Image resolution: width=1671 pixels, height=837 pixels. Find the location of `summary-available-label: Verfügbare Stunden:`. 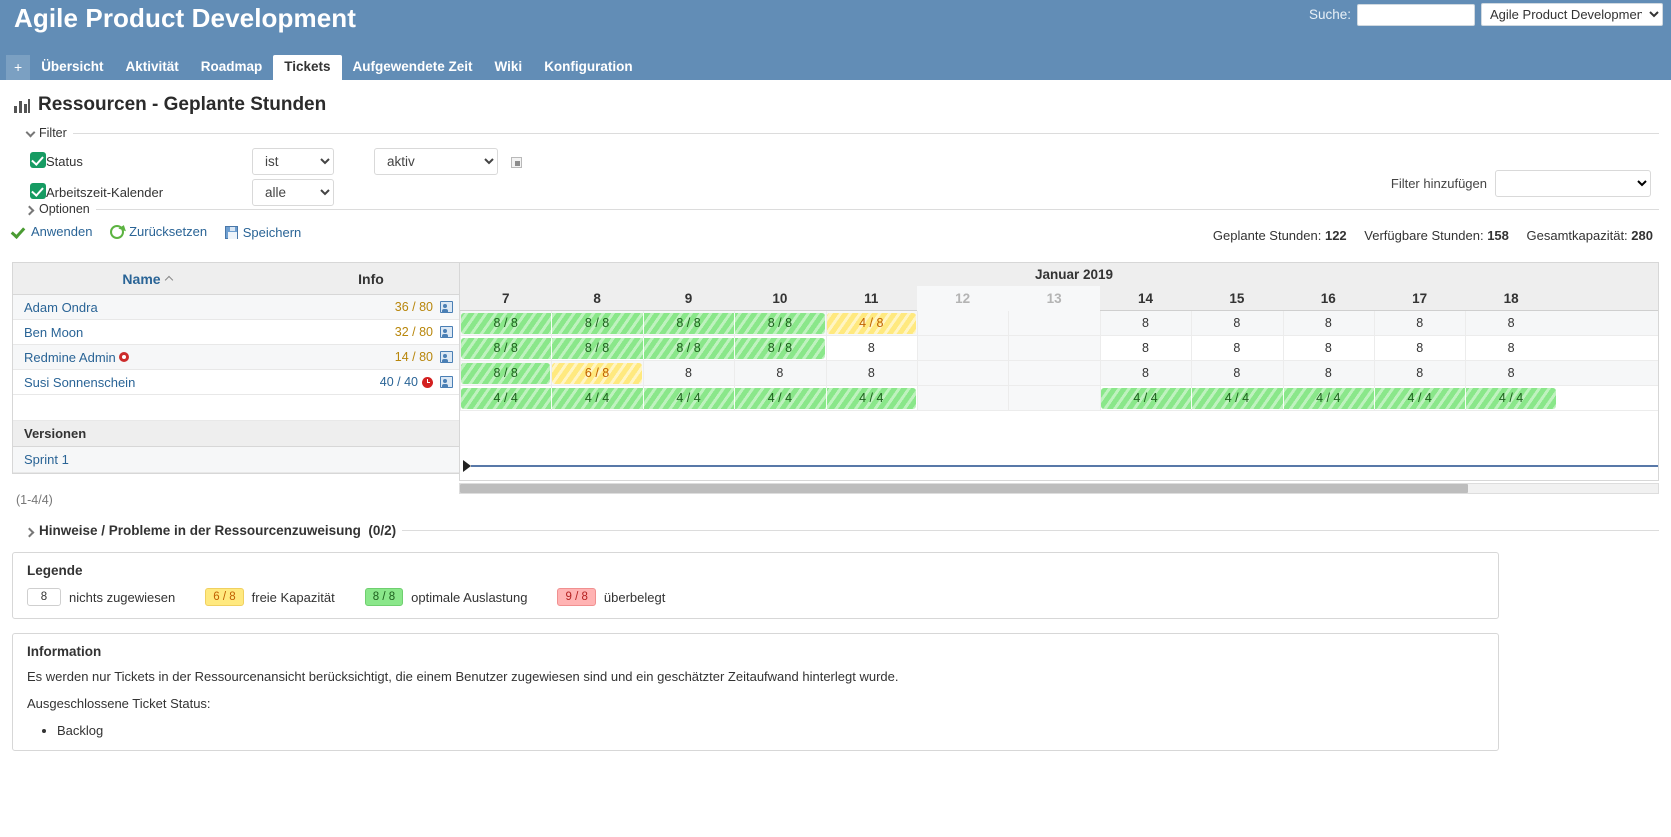

summary-available-label: Verfügbare Stunden: is located at coordinates (1424, 235).